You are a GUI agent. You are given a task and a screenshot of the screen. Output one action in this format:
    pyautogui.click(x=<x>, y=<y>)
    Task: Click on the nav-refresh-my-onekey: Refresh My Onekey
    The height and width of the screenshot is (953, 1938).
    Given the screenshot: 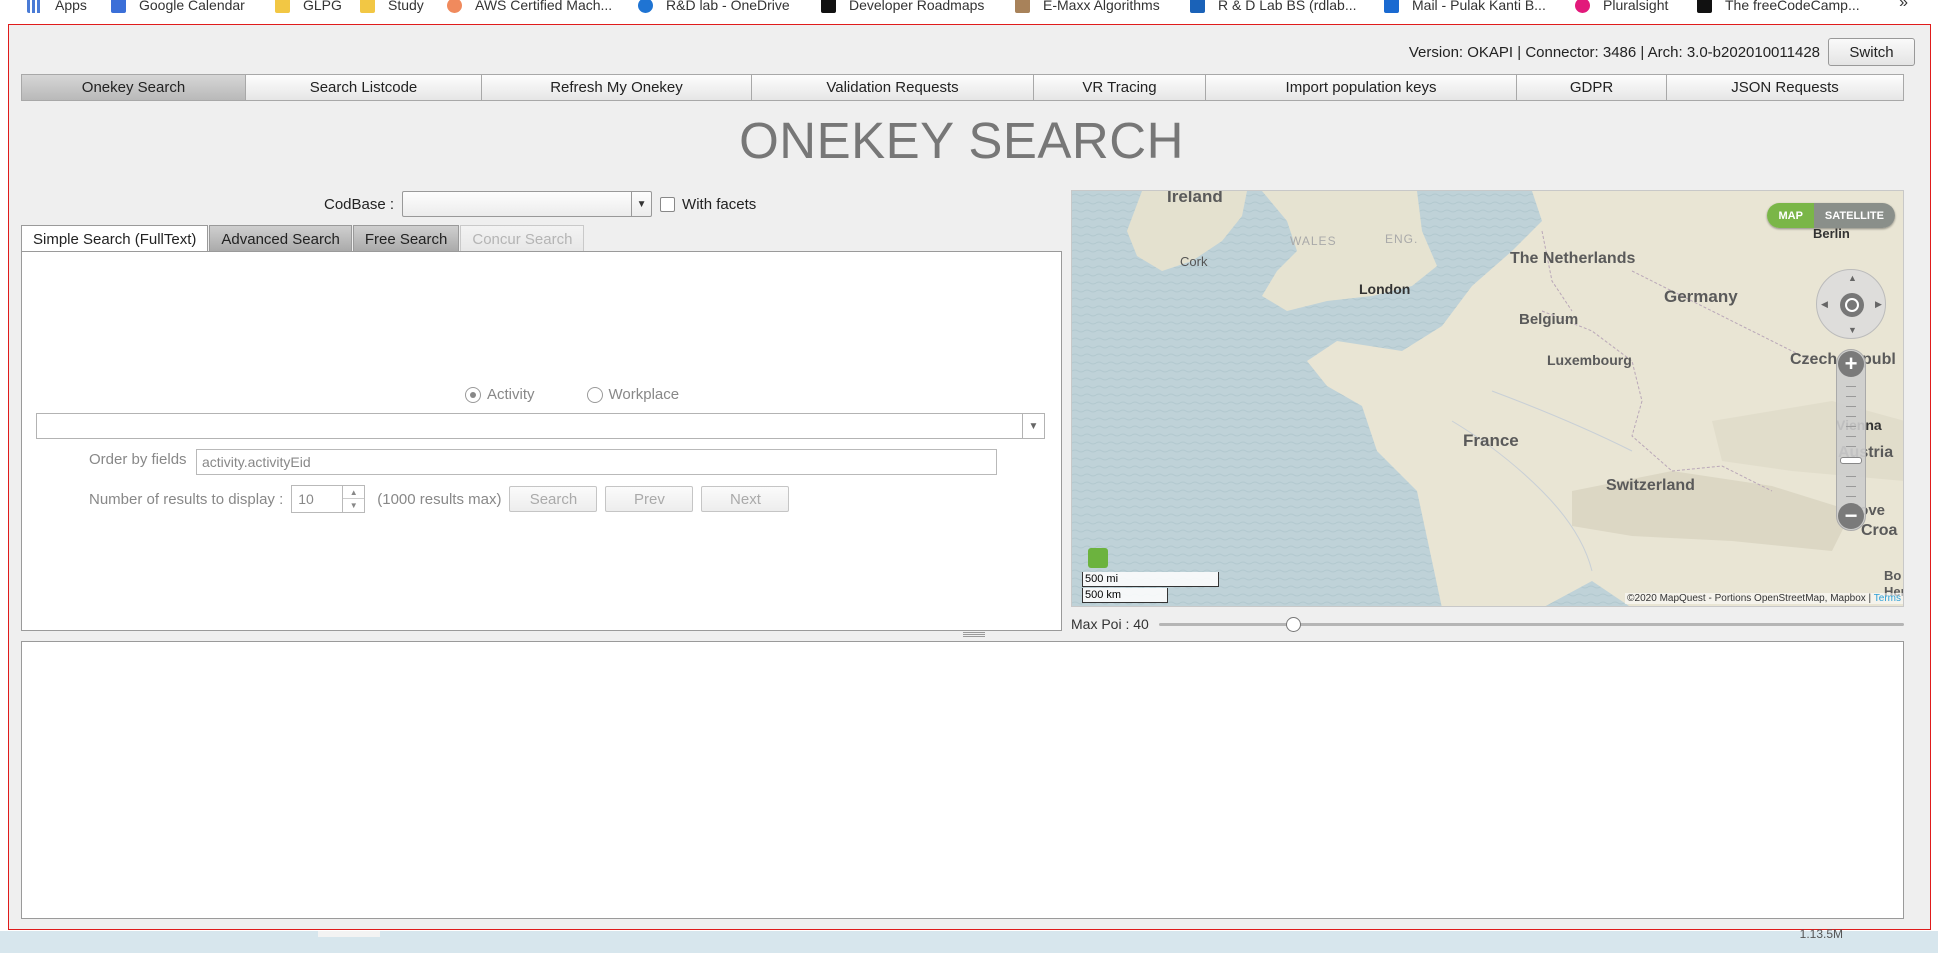 What is the action you would take?
    pyautogui.click(x=617, y=87)
    